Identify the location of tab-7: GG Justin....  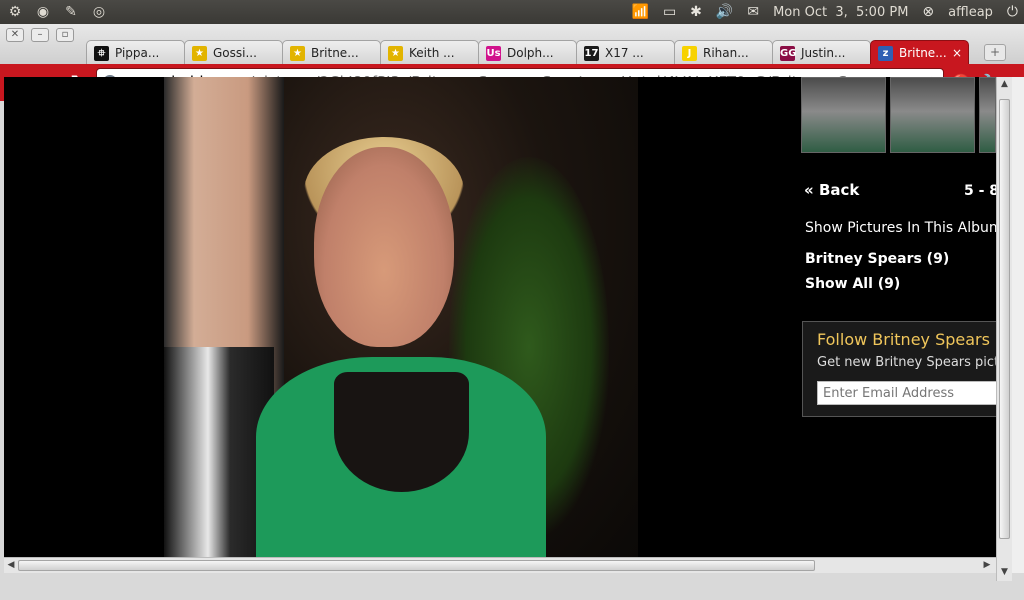
(821, 52).